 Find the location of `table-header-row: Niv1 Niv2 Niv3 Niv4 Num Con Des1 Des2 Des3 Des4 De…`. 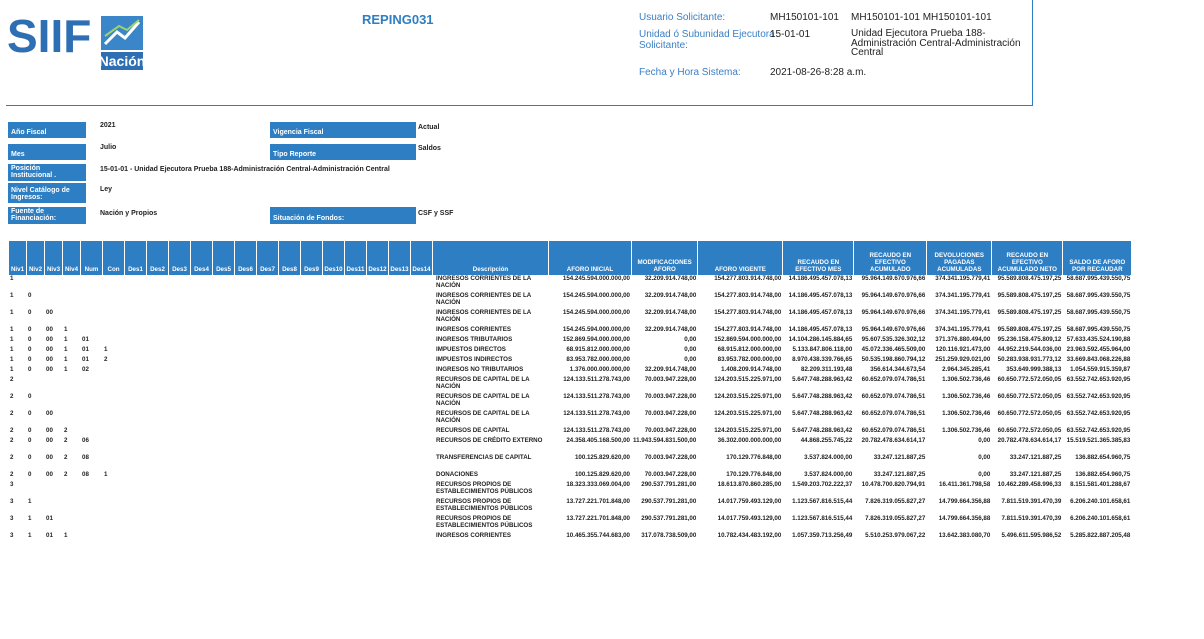

table-header-row: Niv1 Niv2 Niv3 Niv4 Num Con Des1 Des2 Des3 Des4 De… is located at coordinates (570, 258).